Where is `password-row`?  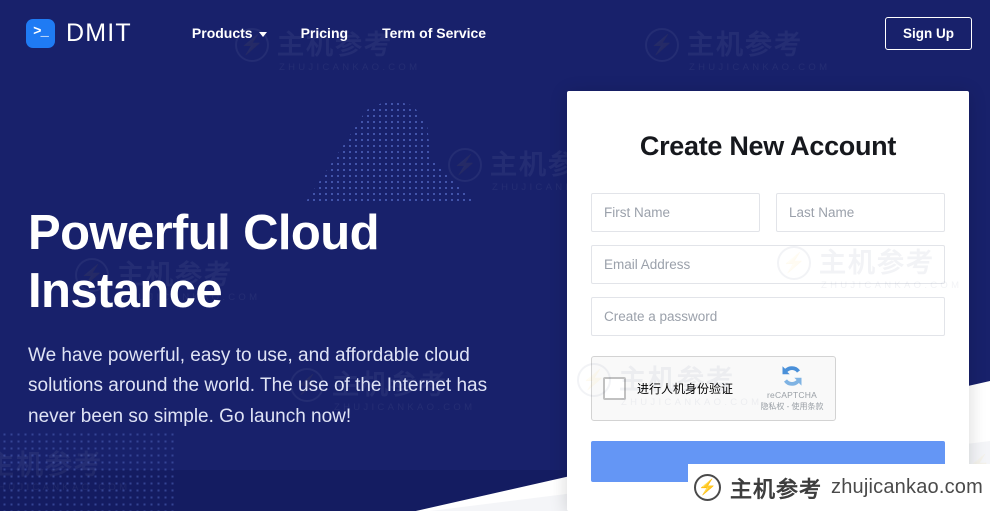 password-row is located at coordinates (768, 316).